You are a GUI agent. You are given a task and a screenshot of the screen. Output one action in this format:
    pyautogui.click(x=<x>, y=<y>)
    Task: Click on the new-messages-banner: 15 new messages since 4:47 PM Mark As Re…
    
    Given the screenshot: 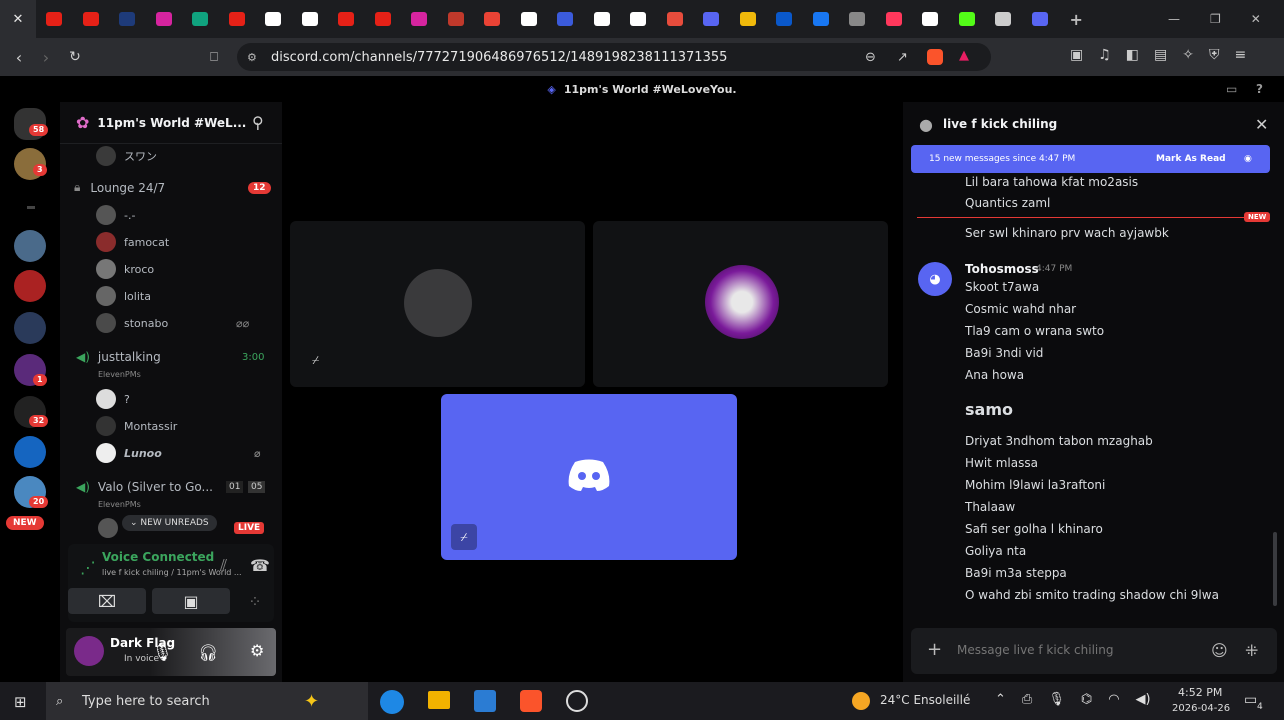 What is the action you would take?
    pyautogui.click(x=1090, y=159)
    